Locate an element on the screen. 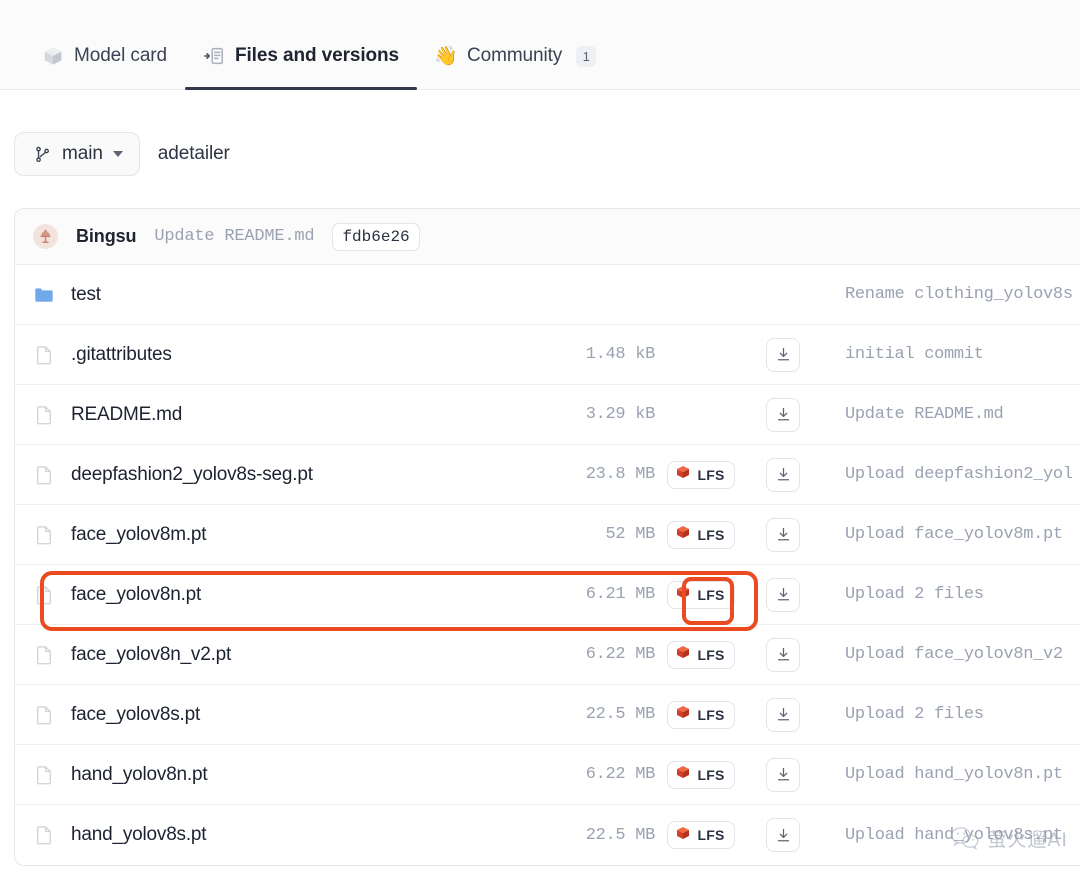 The height and width of the screenshot is (880, 1080). file-name-label: face_yolov8n_v2.pt is located at coordinates (151, 655).